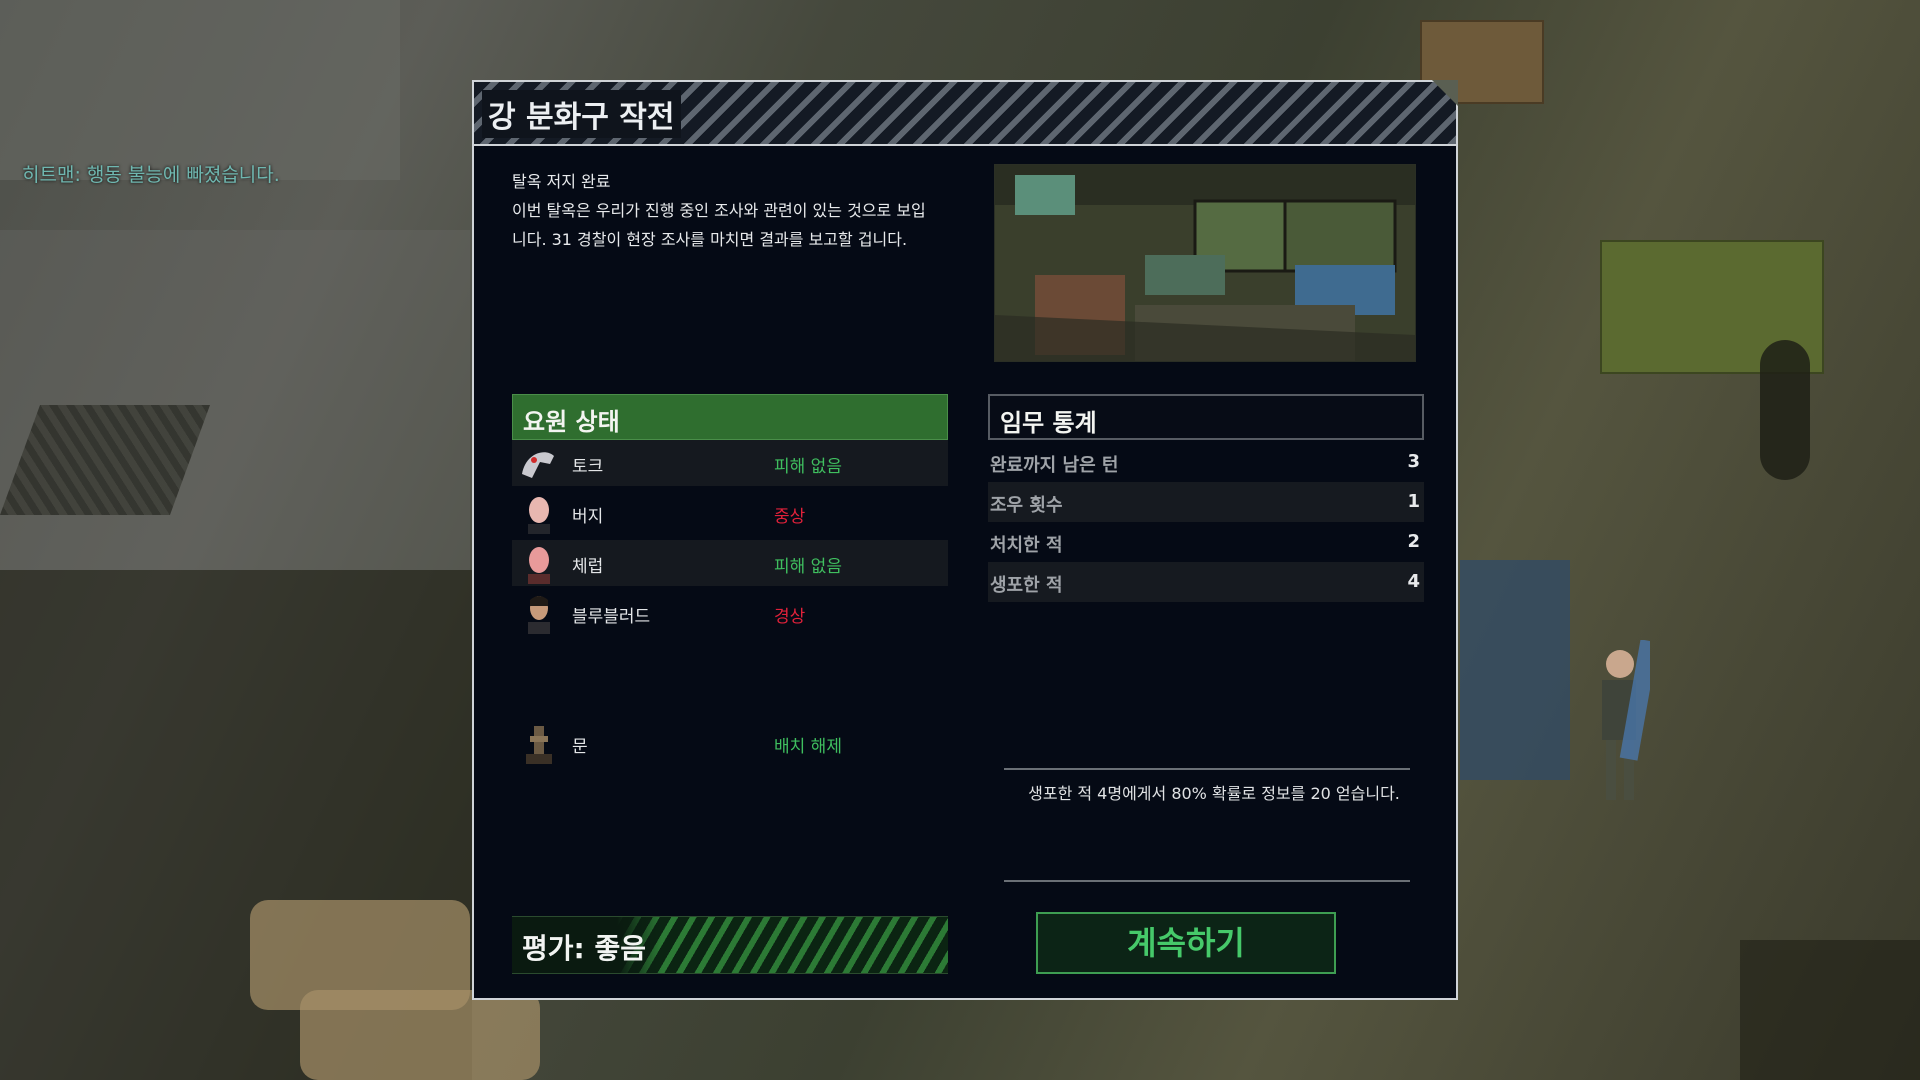  What do you see at coordinates (588, 467) in the screenshot?
I see `agent-name: 토크` at bounding box center [588, 467].